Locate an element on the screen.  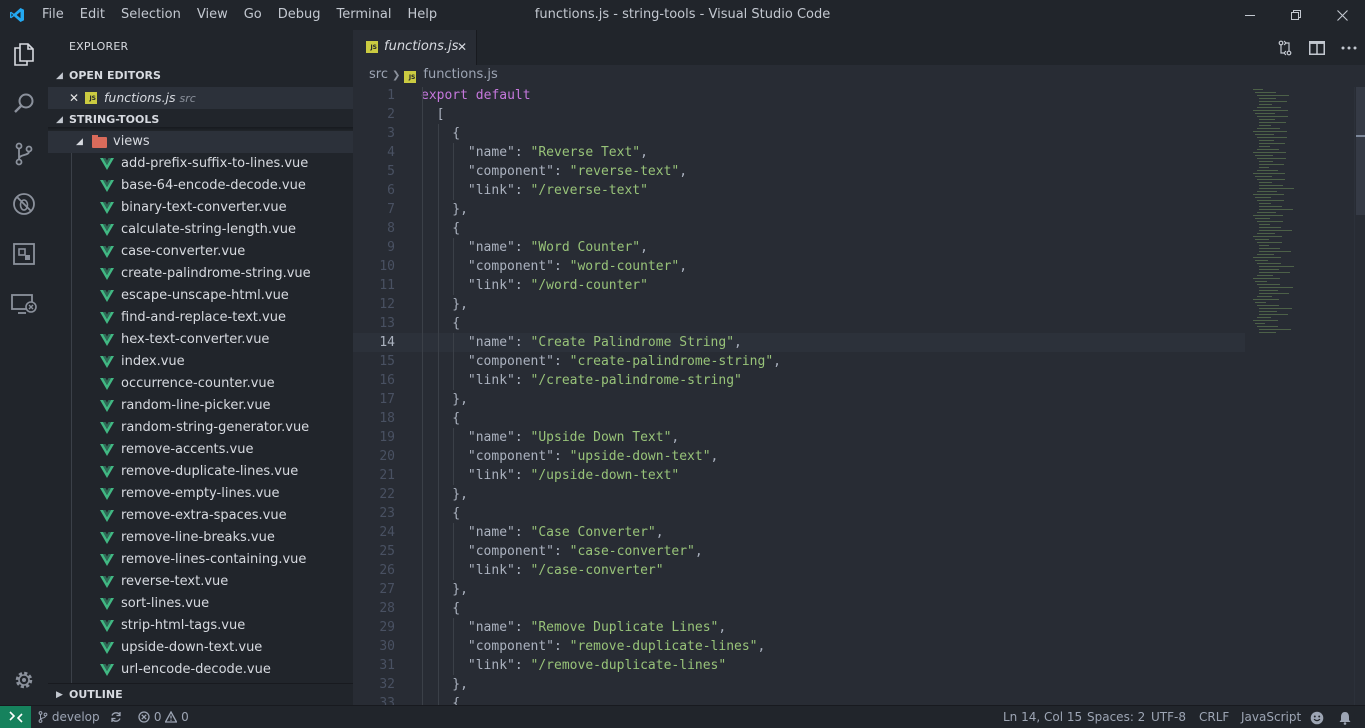
file-item: random-string-generator.vue is located at coordinates (200, 428).